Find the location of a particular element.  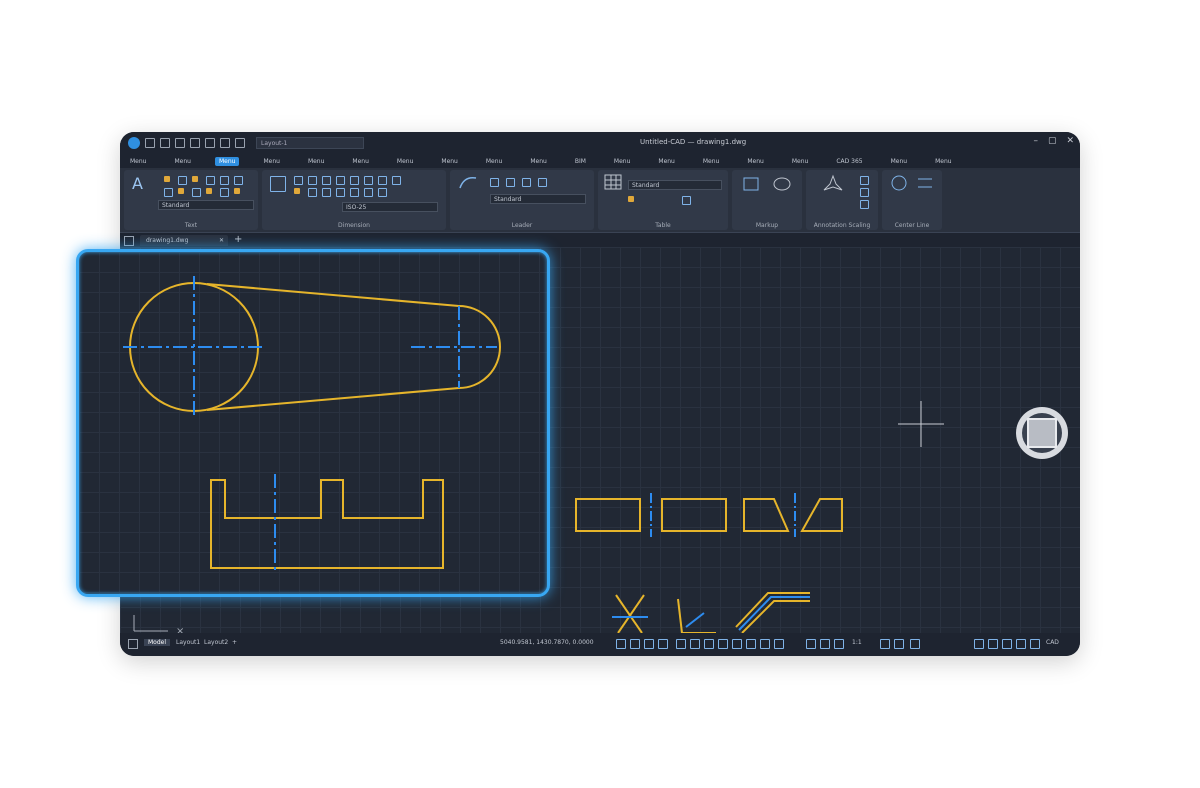

table-icon is located at coordinates (613, 182).